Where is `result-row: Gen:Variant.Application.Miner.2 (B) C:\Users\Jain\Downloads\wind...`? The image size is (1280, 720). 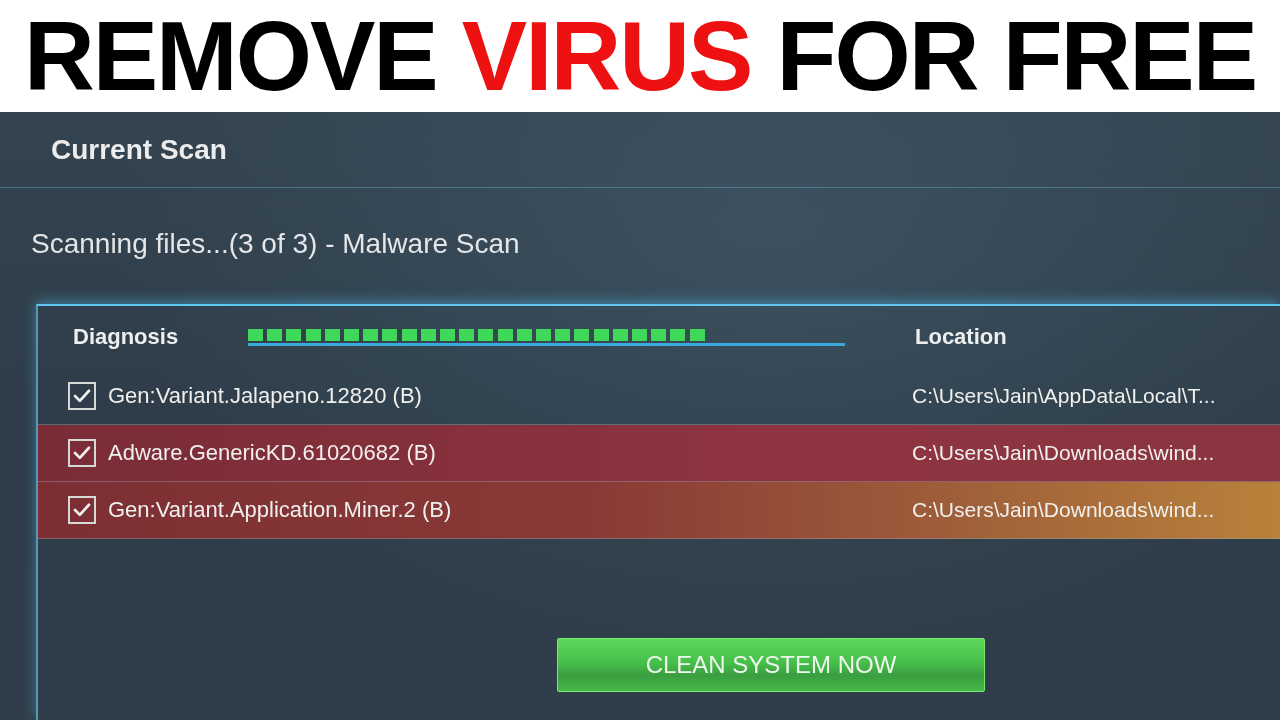 result-row: Gen:Variant.Application.Miner.2 (B) C:\Users\Jain\Downloads\wind... is located at coordinates (659, 510).